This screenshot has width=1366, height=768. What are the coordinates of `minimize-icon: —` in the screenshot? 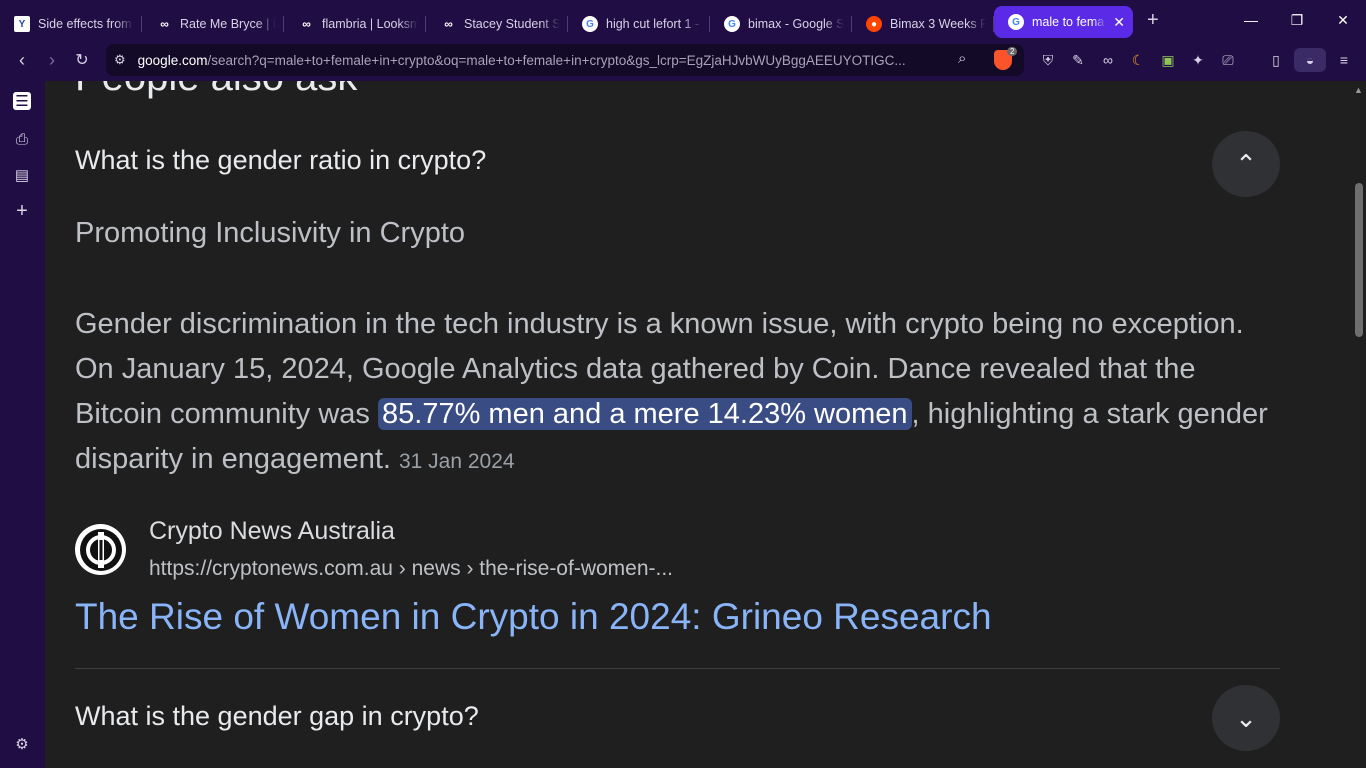 It's located at (1251, 20).